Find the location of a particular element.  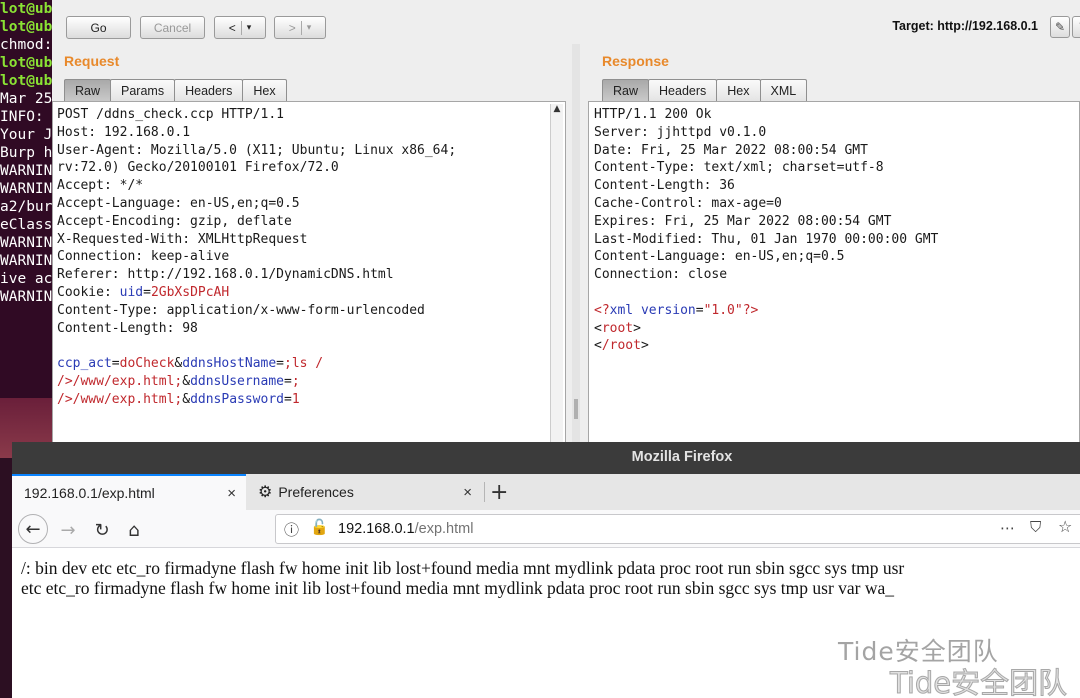

text-token: />/www/exp.html; is located at coordinates (120, 381).